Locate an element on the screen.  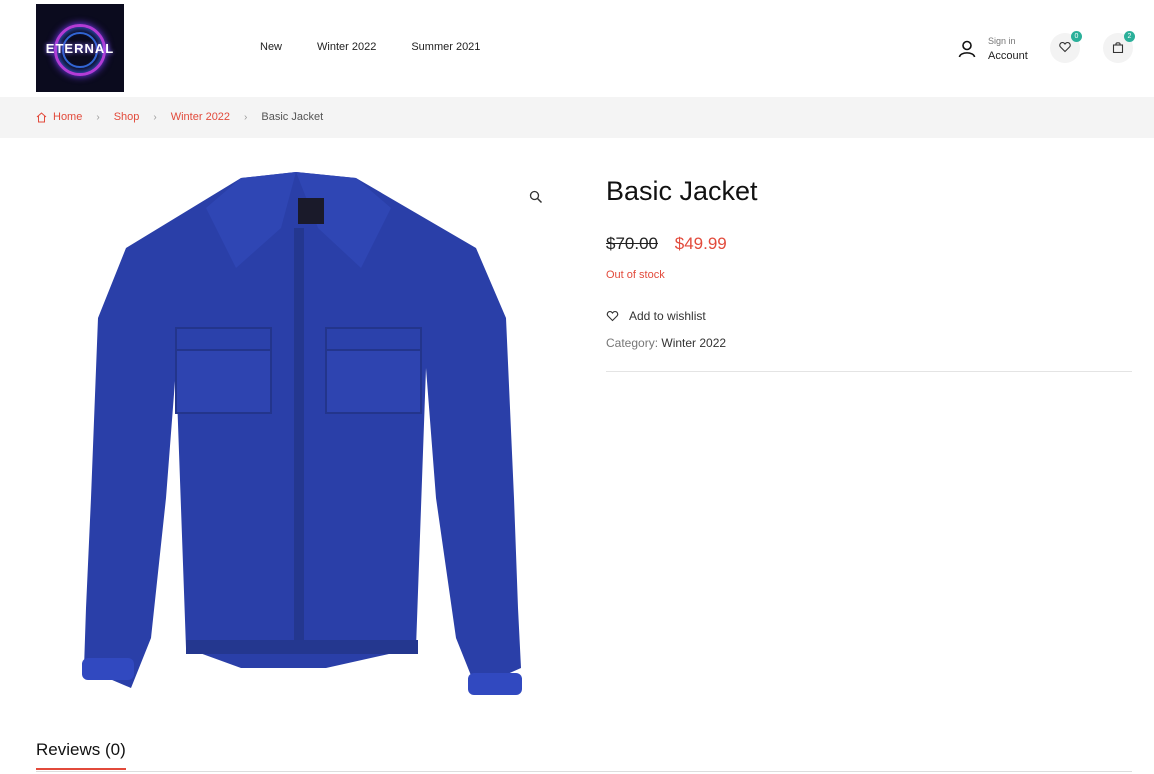
breadcrumb: Home › Shop › Winter 2022 › Basic Jacket is located at coordinates (179, 117).